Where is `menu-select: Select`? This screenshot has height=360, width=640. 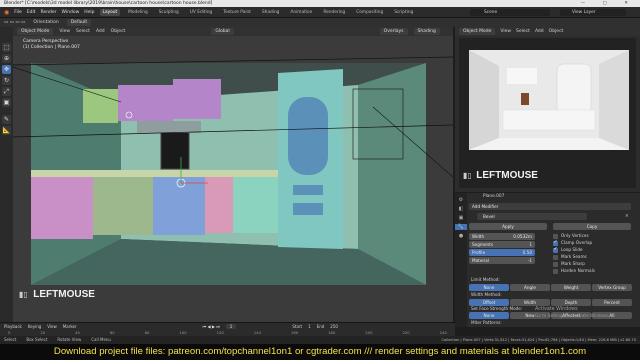
menu-select: Select is located at coordinates (83, 31).